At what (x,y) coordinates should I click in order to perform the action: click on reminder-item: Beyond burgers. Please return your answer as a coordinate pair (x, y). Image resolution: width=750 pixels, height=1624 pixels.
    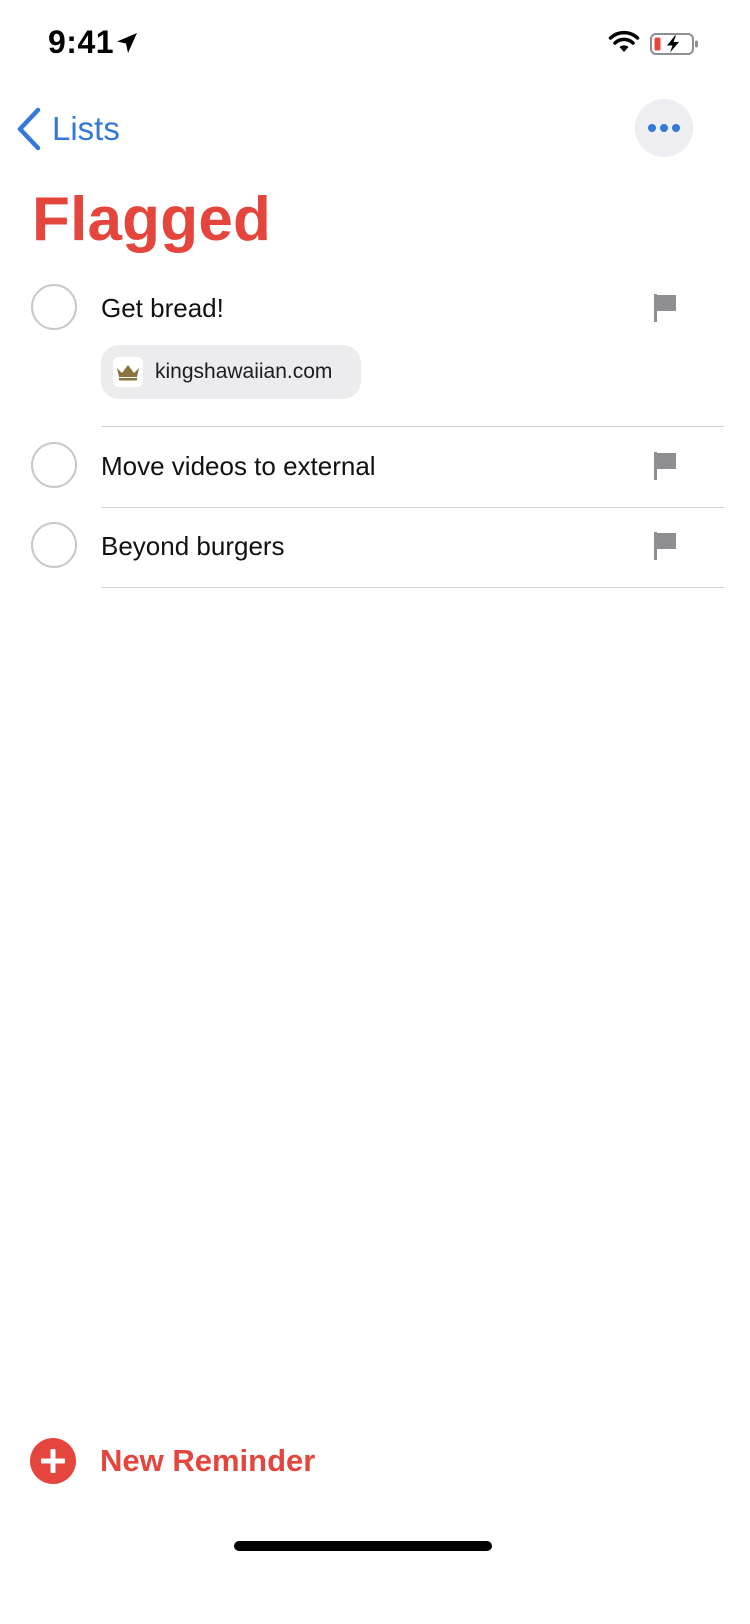
    Looking at the image, I should click on (375, 555).